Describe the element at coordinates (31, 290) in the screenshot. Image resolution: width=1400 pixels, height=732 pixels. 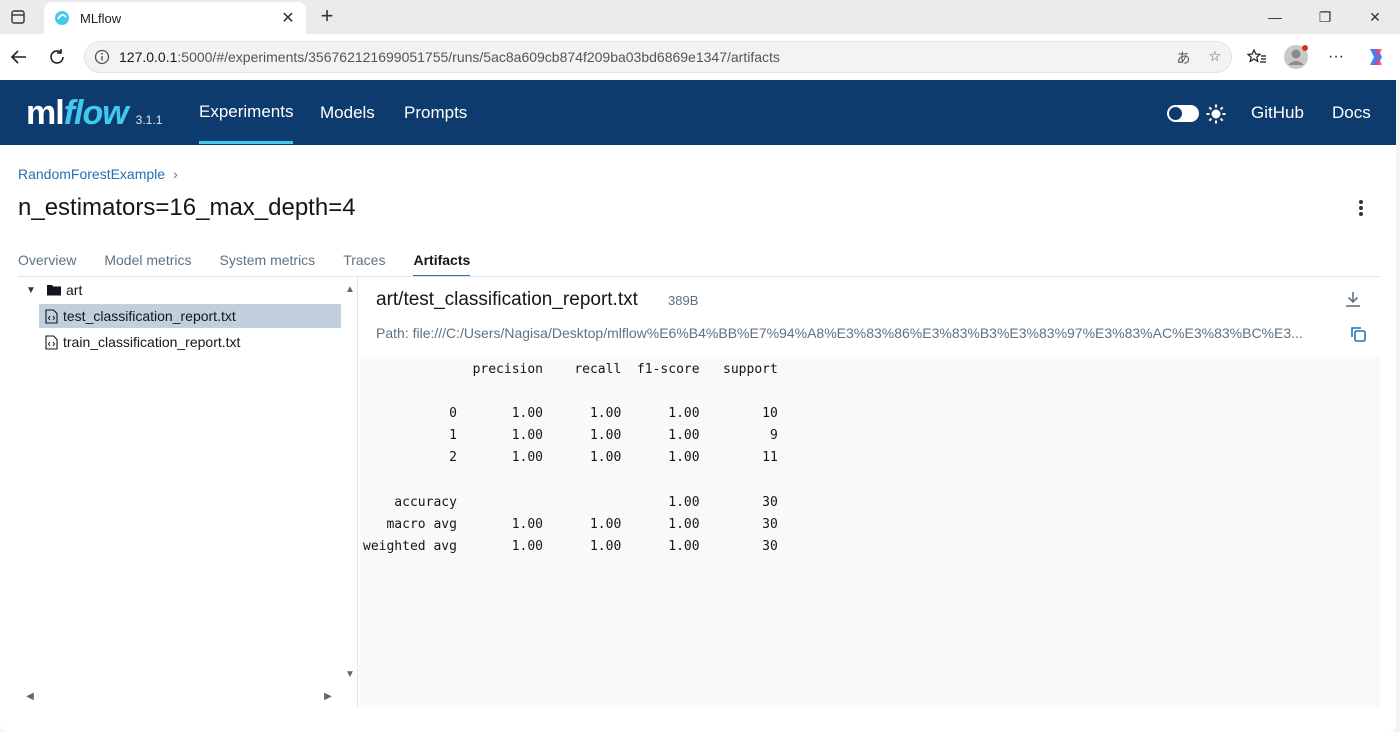
I see `caret-down-icon: ▼` at that location.